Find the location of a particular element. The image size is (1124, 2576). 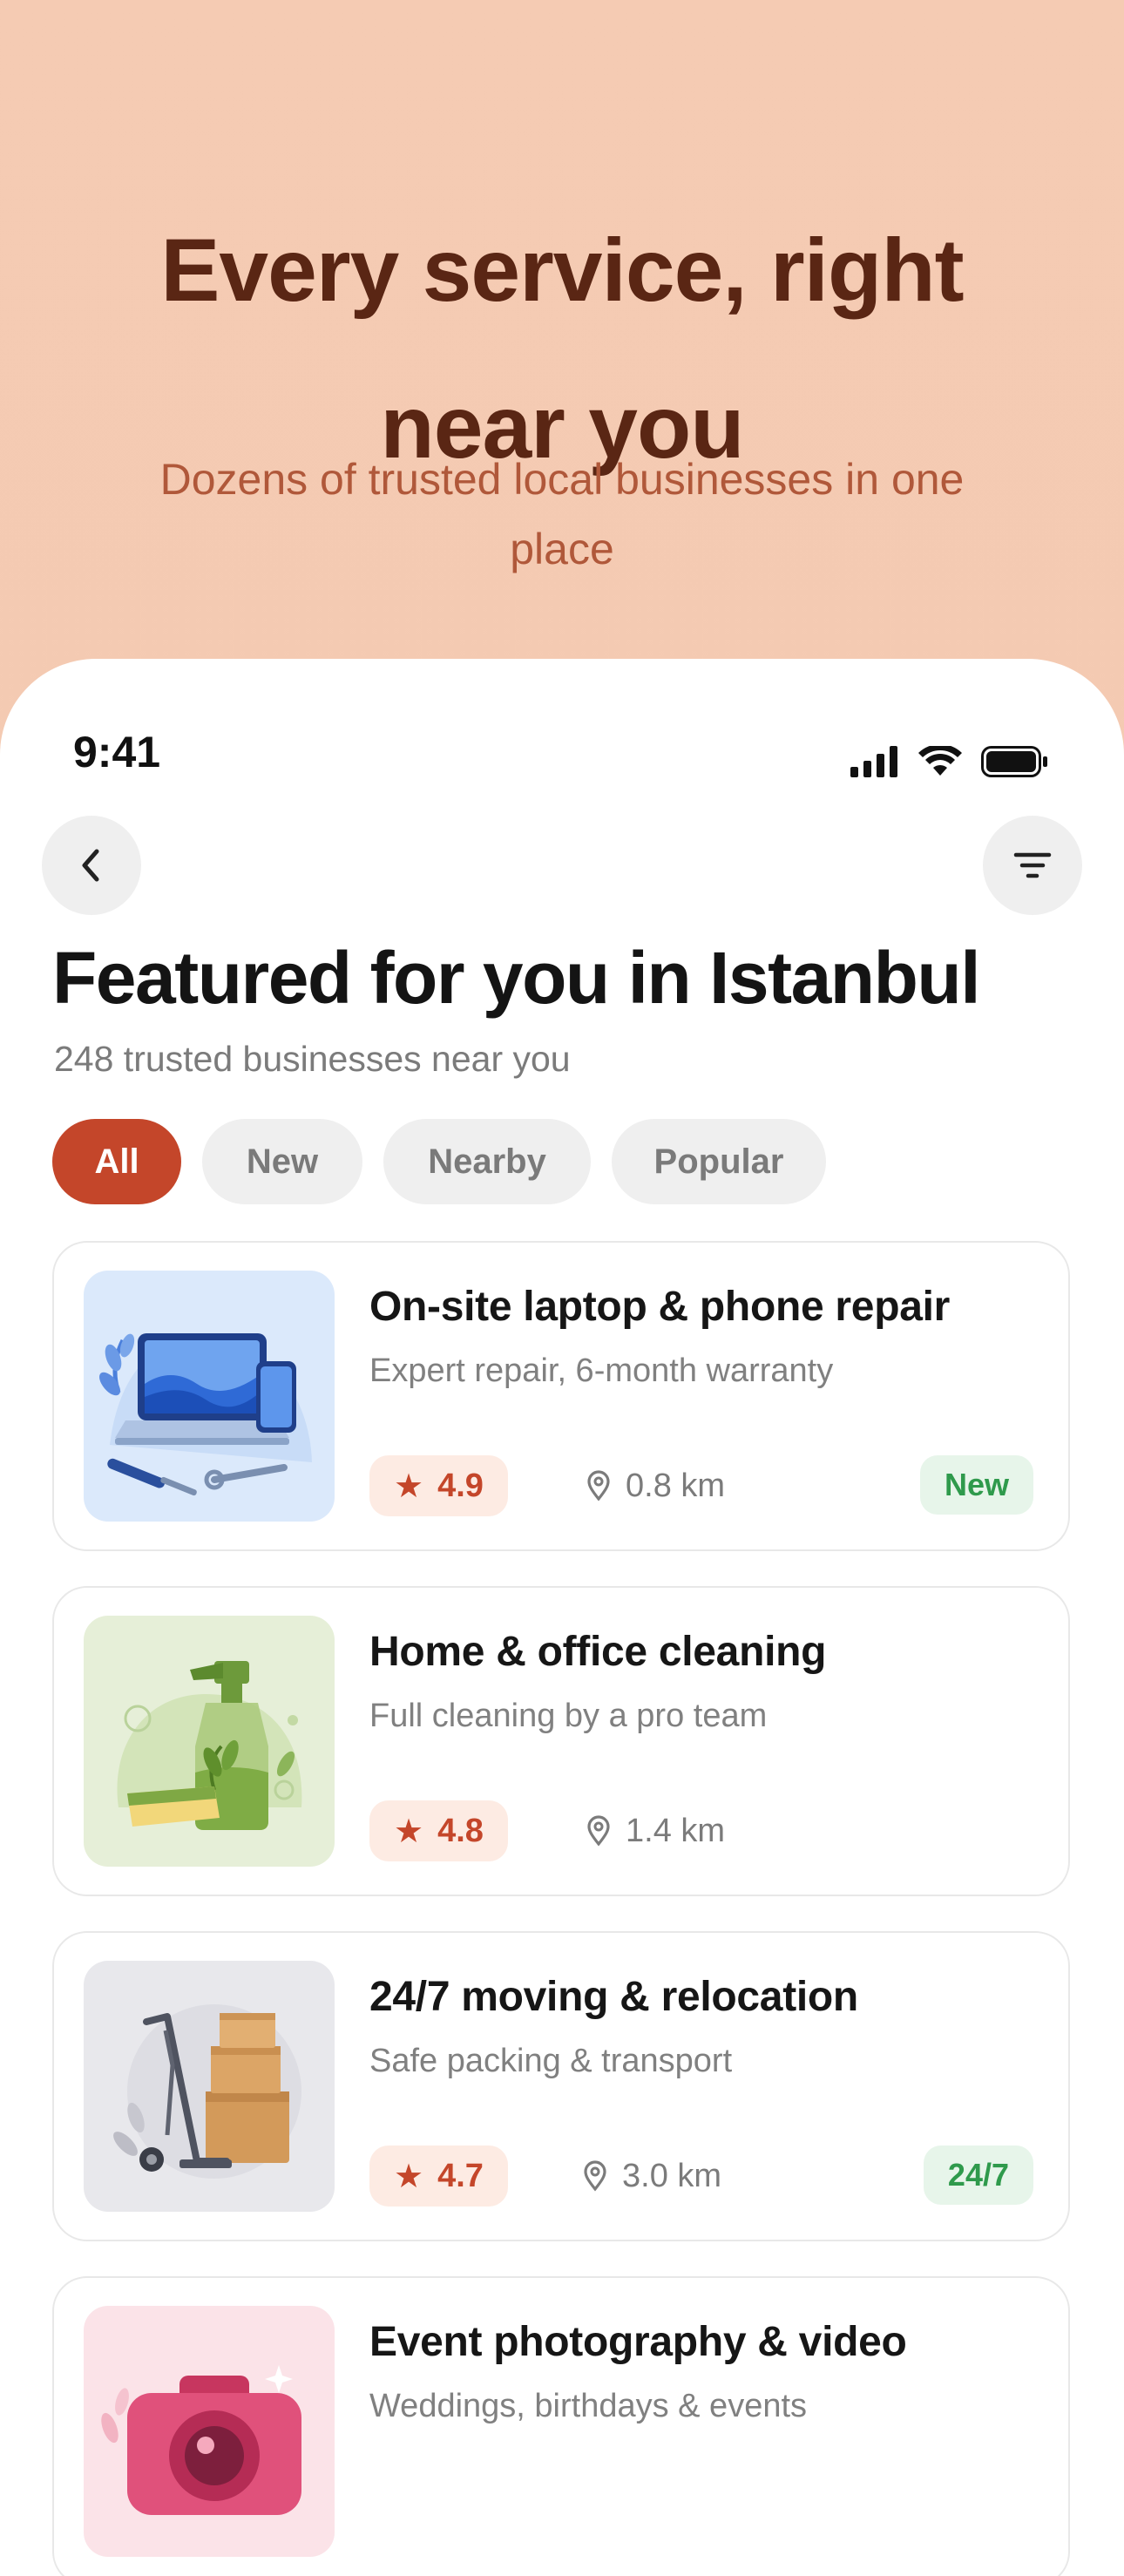

filter-button is located at coordinates (1032, 866).